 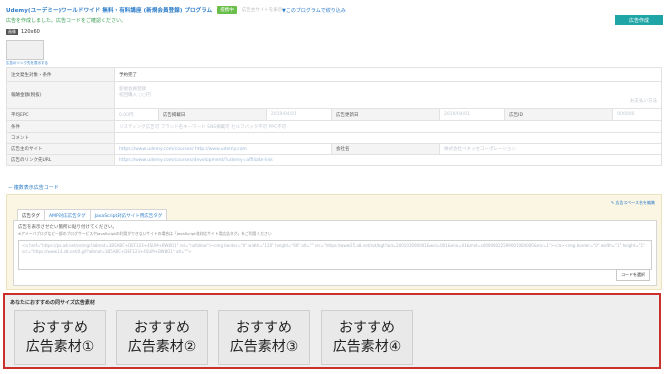 I want to click on comment-label: コメント, so click(x=60, y=138).